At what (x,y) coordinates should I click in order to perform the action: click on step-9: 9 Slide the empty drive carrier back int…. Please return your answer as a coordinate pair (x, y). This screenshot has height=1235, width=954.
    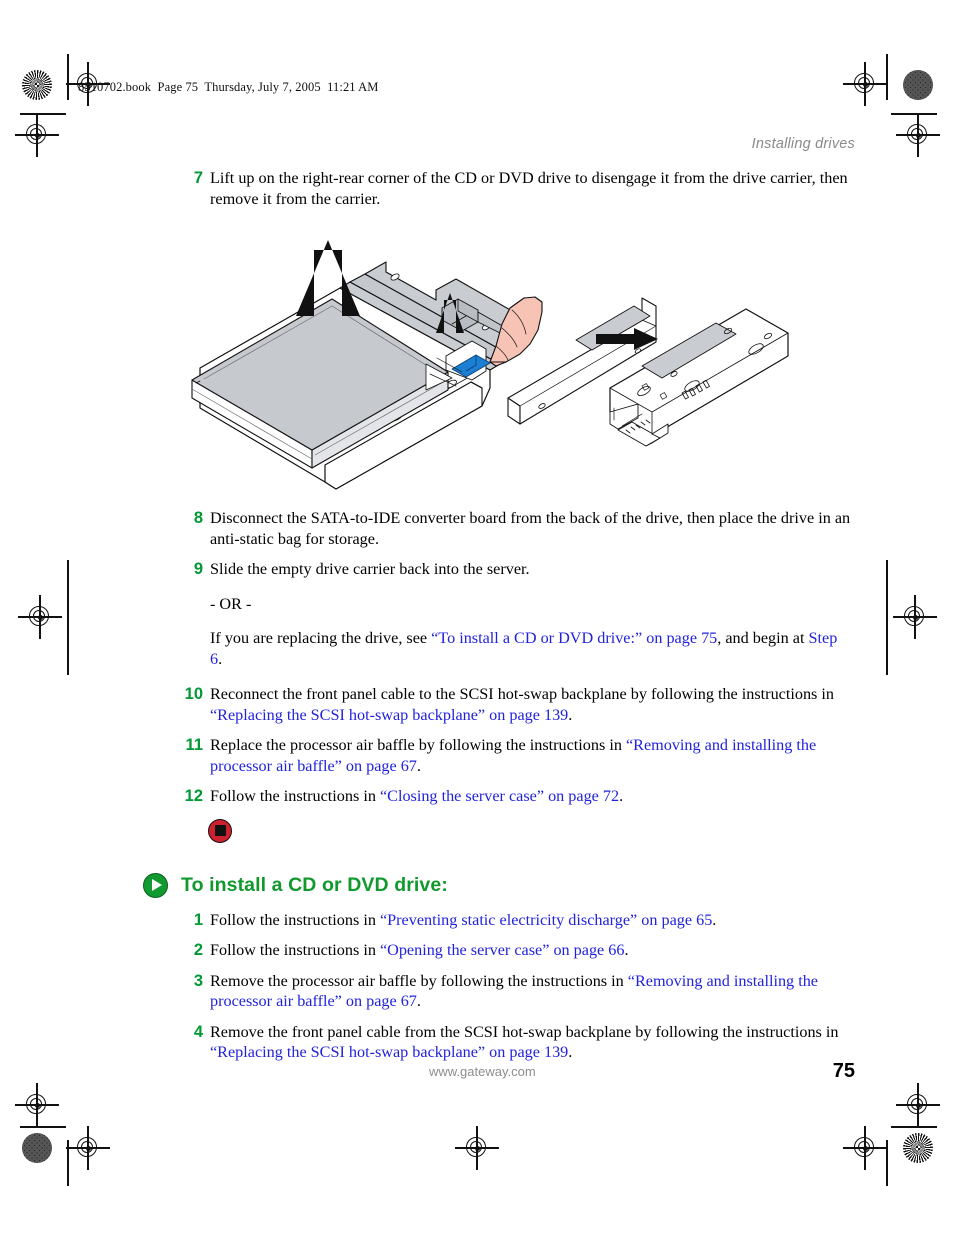
    Looking at the image, I should click on (516, 569).